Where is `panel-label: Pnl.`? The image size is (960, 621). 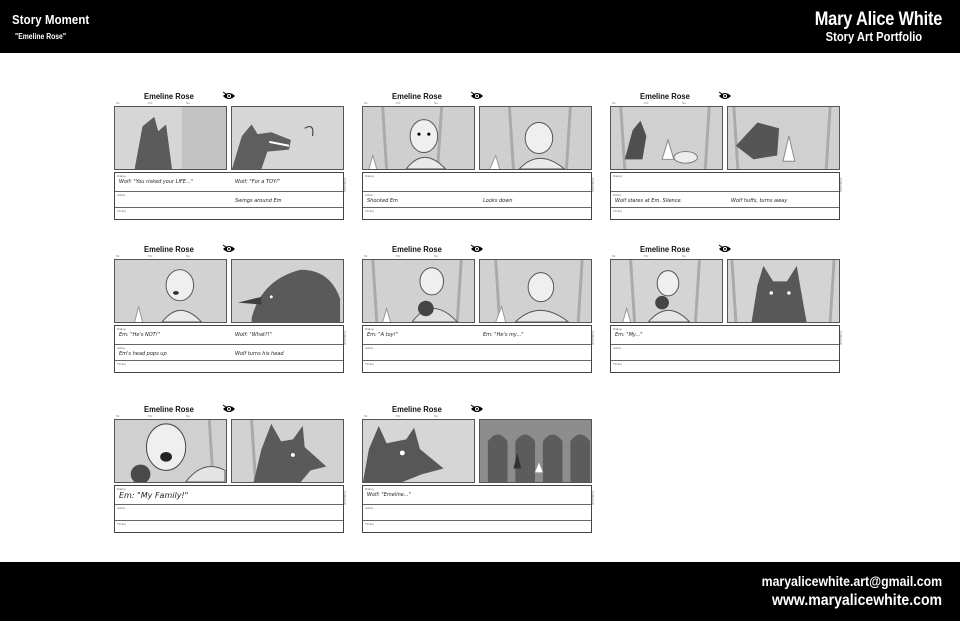 panel-label: Pnl. is located at coordinates (151, 103).